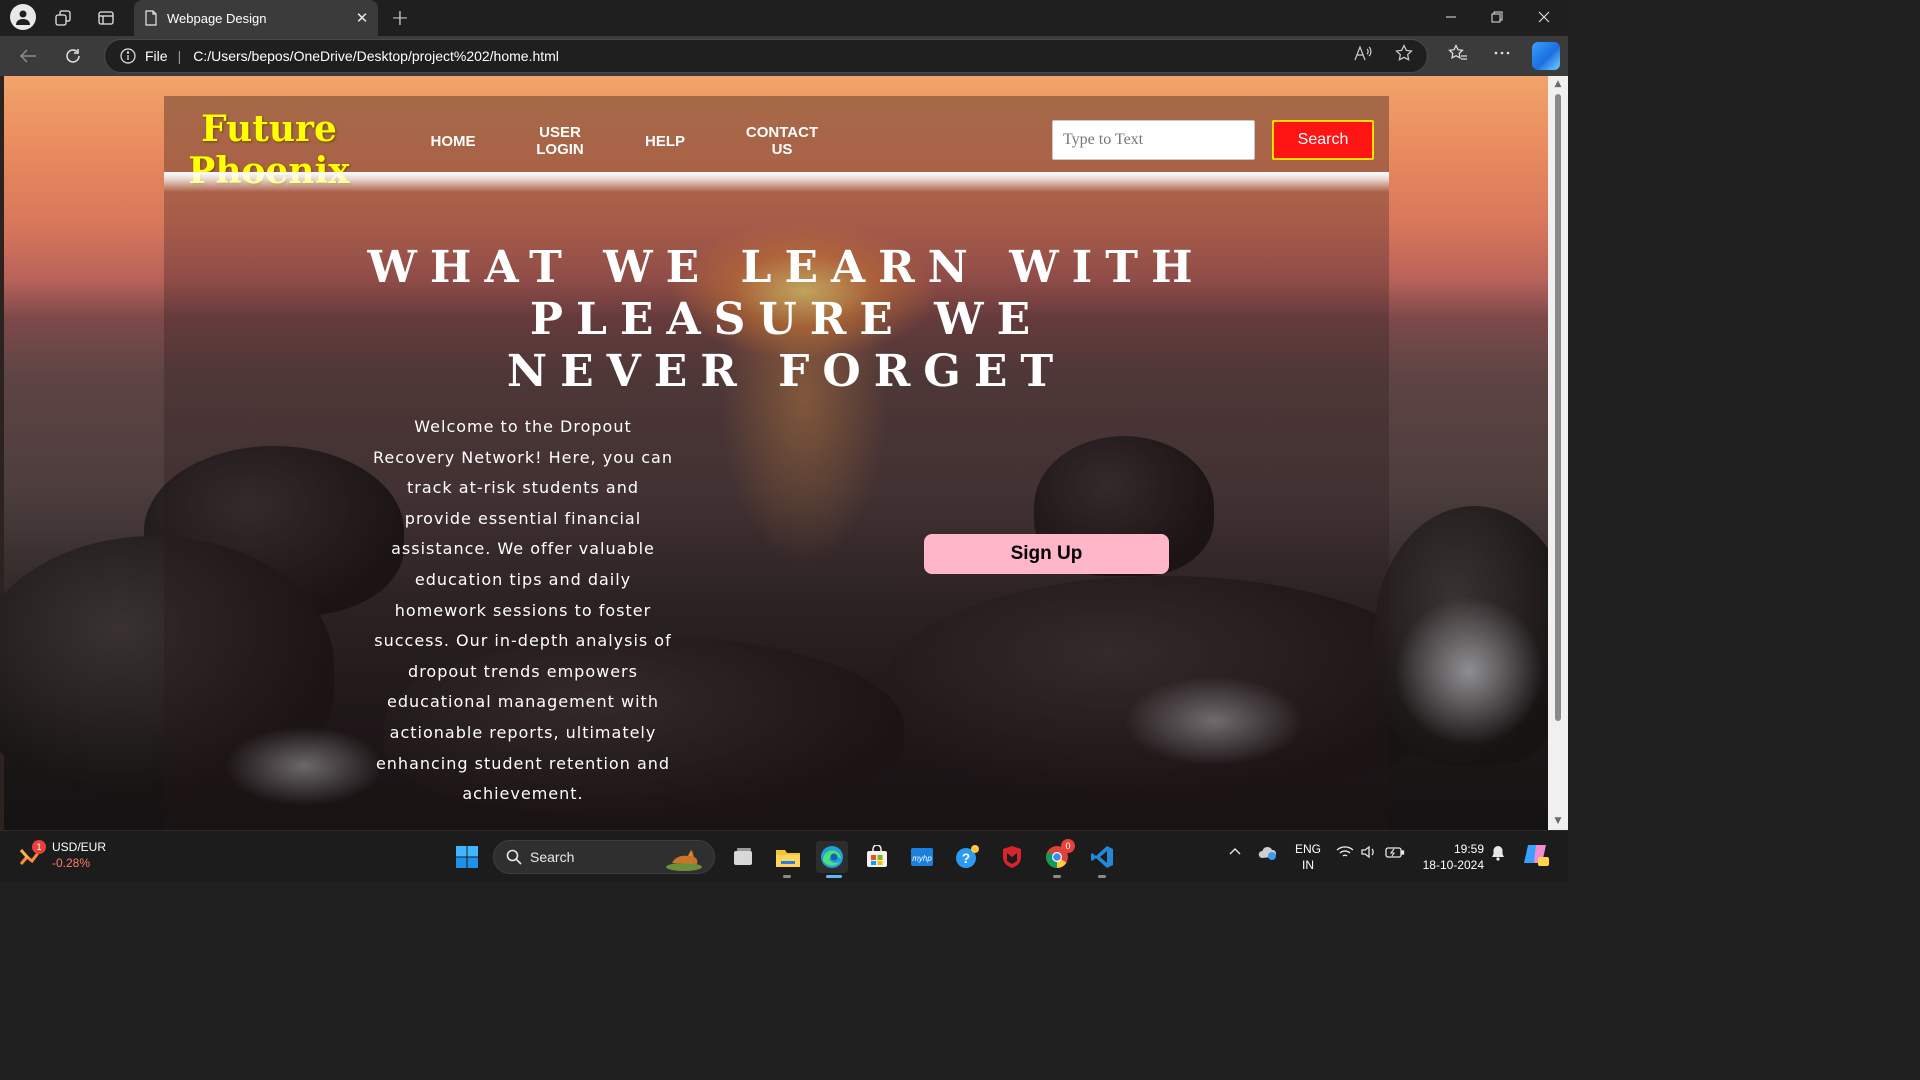 This screenshot has width=1920, height=1080. I want to click on mcafee-icon, so click(1012, 857).